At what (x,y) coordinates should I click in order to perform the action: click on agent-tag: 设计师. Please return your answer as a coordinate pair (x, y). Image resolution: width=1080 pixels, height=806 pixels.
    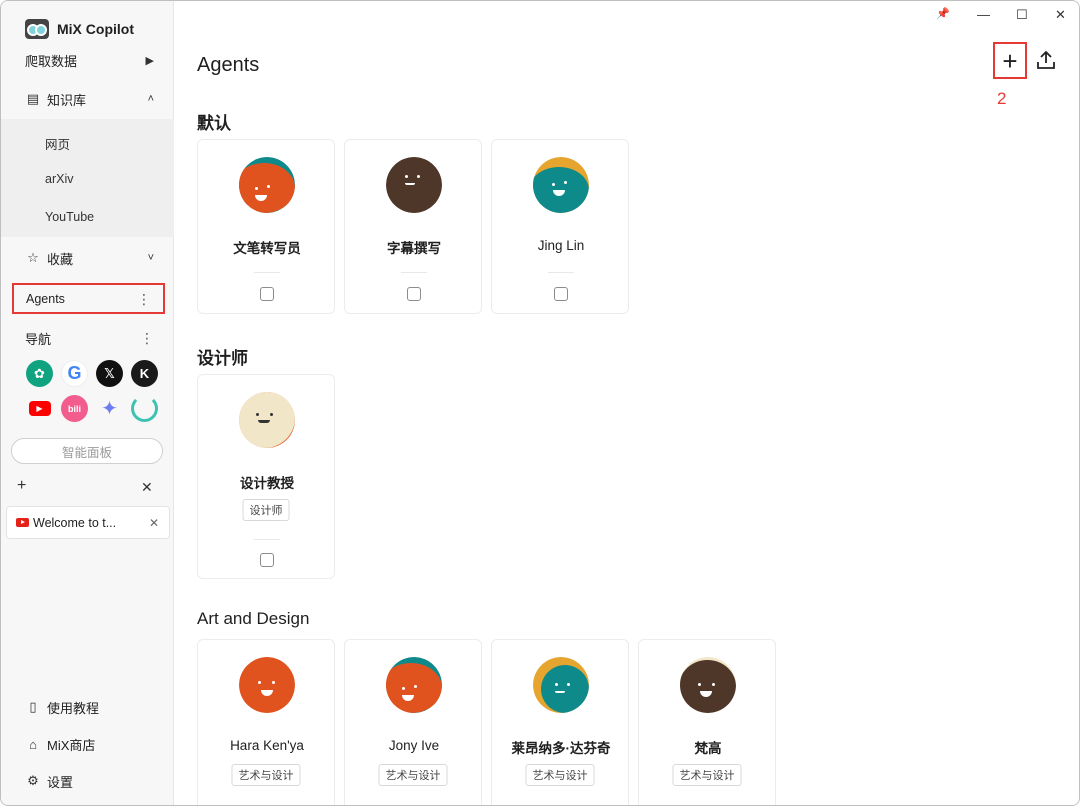
    Looking at the image, I should click on (266, 510).